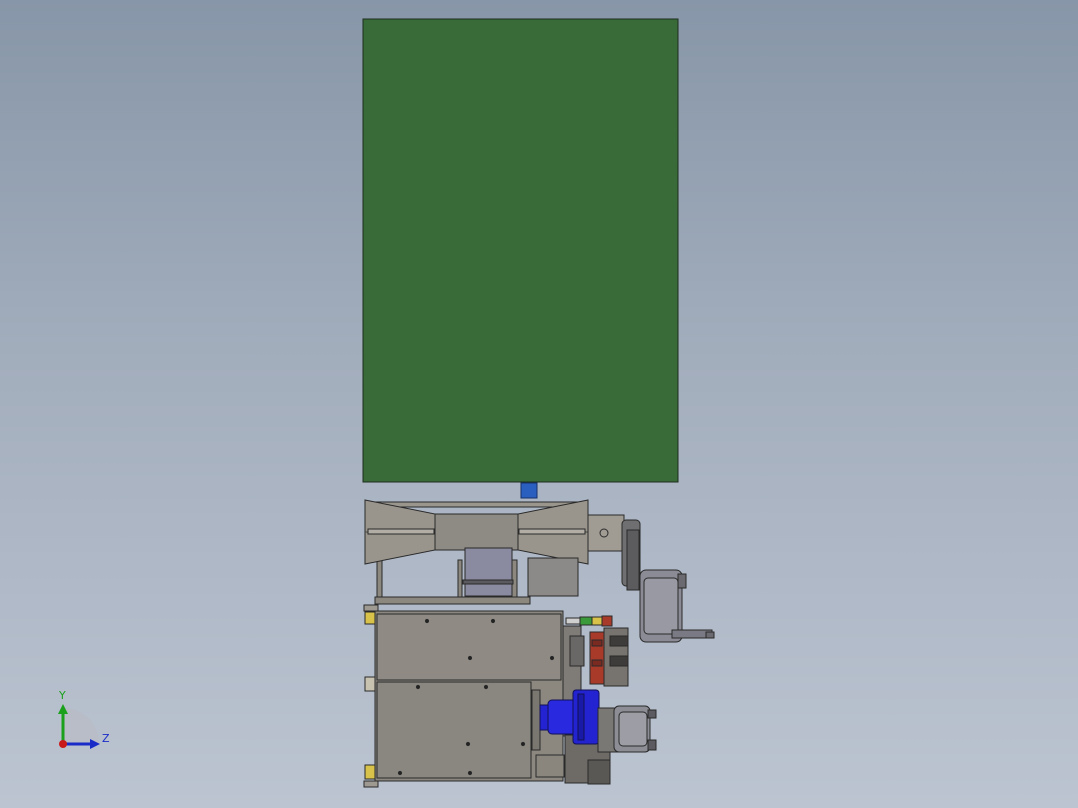  I want to click on lower-gear-housing, so click(627, 729).